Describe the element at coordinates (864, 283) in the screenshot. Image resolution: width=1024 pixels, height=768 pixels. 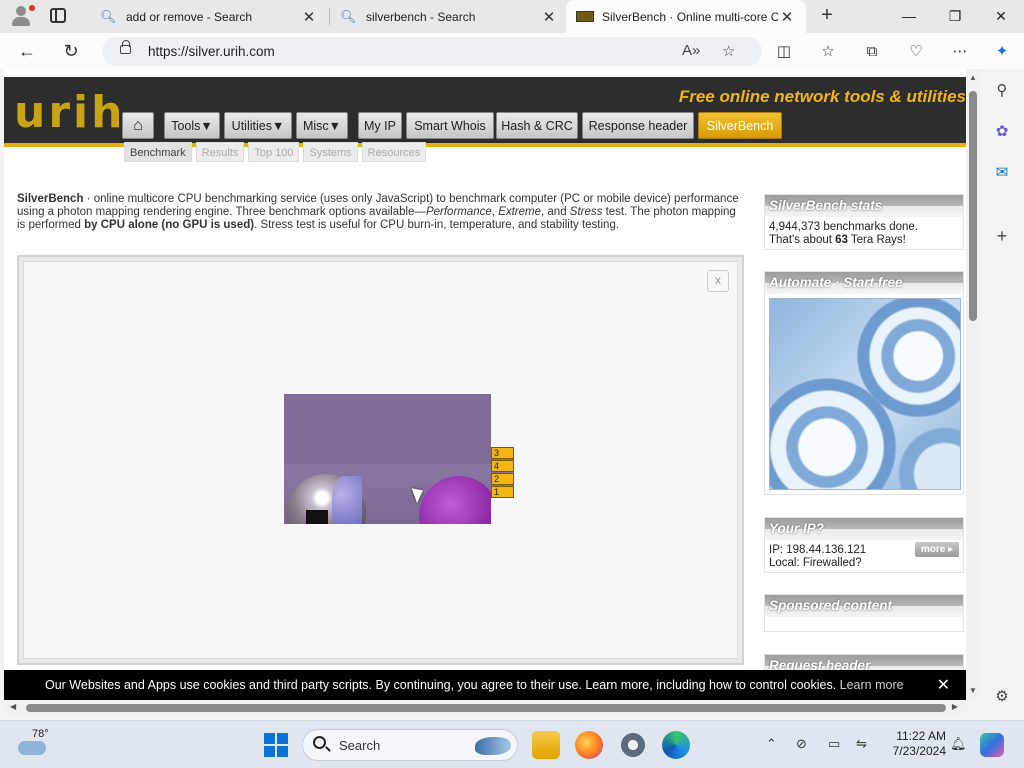
I see `automate-heading: Automate · Start free` at that location.